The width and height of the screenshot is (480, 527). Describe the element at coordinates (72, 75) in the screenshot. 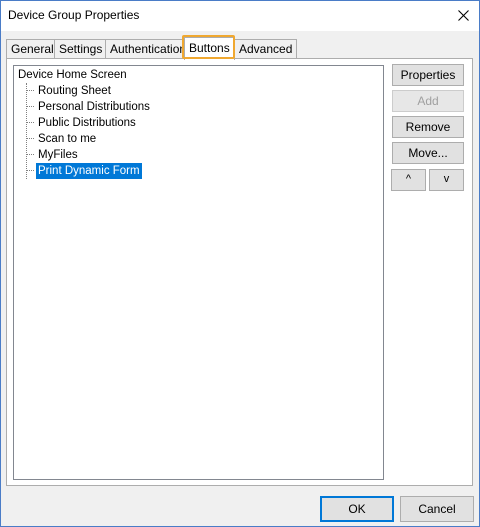

I see `tree-root-item: Device Home Screen` at that location.